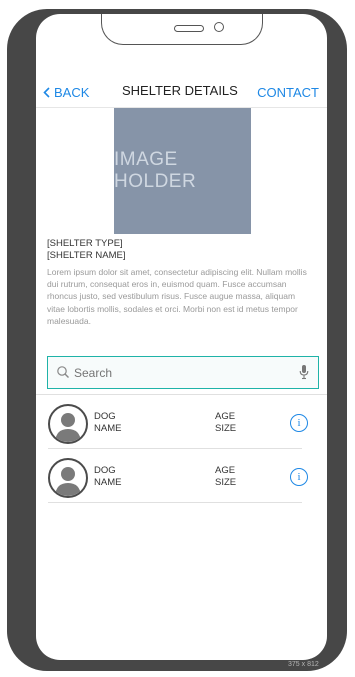  I want to click on chevron-left-icon, so click(46, 92).